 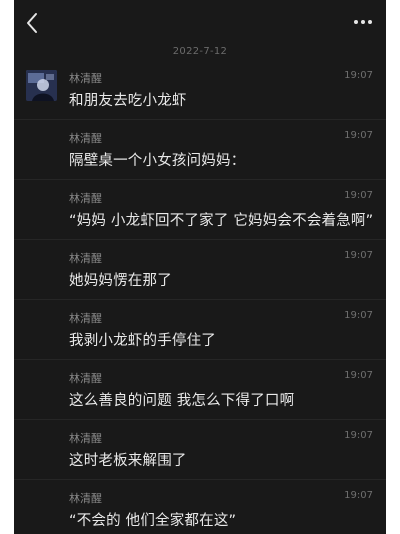 I want to click on top-bar, so click(x=200, y=22).